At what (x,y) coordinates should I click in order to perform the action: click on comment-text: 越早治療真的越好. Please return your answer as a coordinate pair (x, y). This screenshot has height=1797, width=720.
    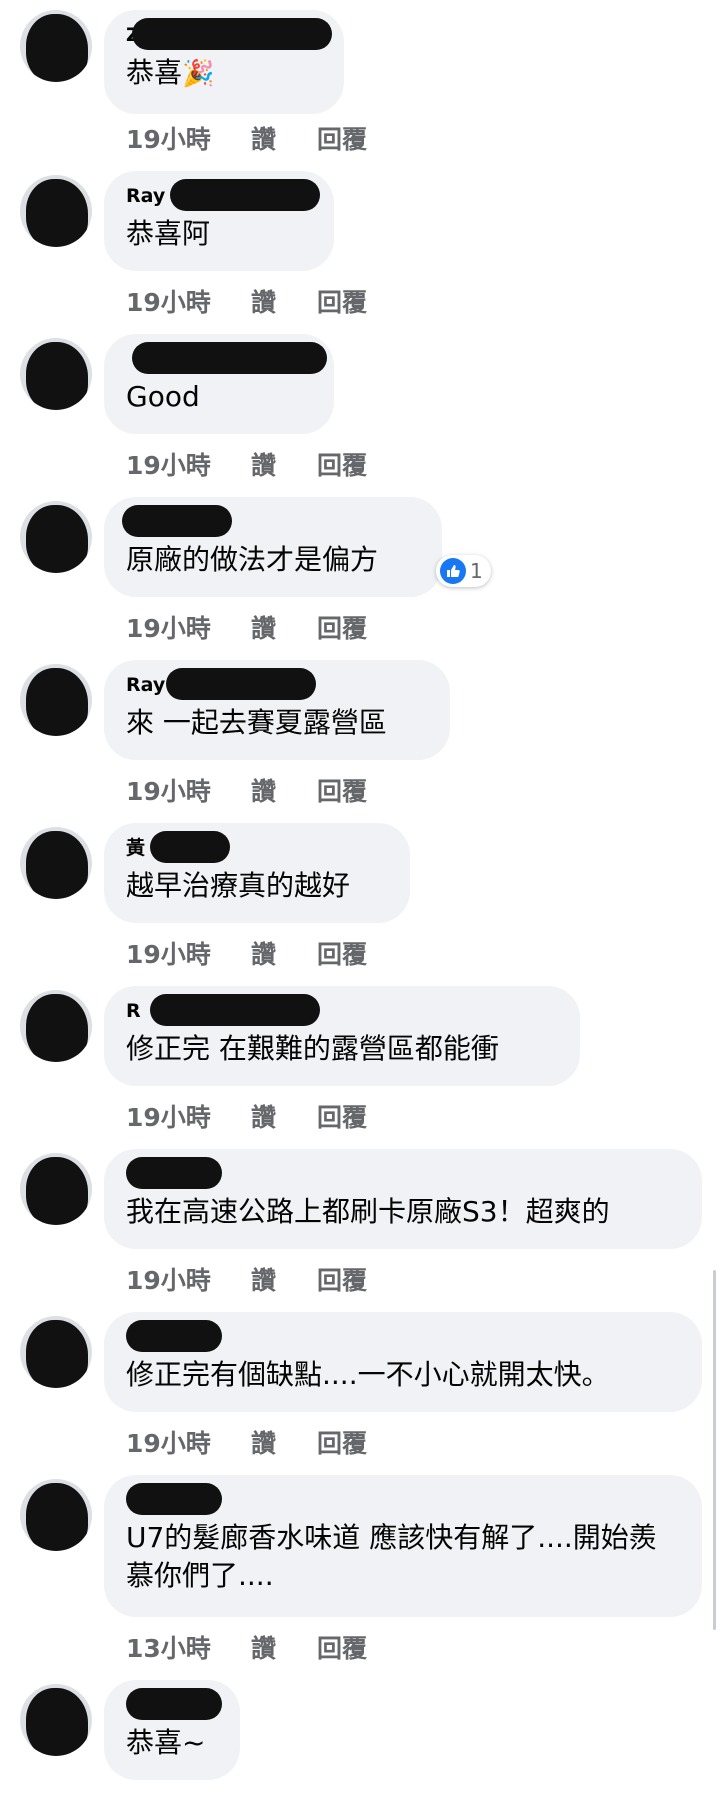
    Looking at the image, I should click on (238, 885).